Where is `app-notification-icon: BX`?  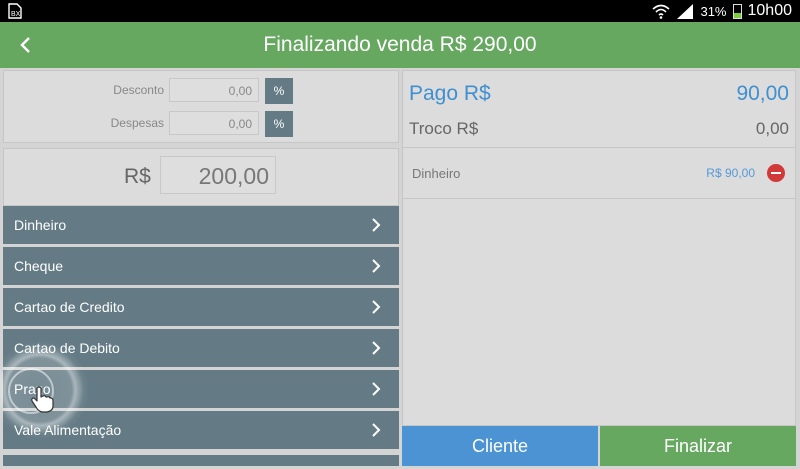 app-notification-icon: BX is located at coordinates (15, 11).